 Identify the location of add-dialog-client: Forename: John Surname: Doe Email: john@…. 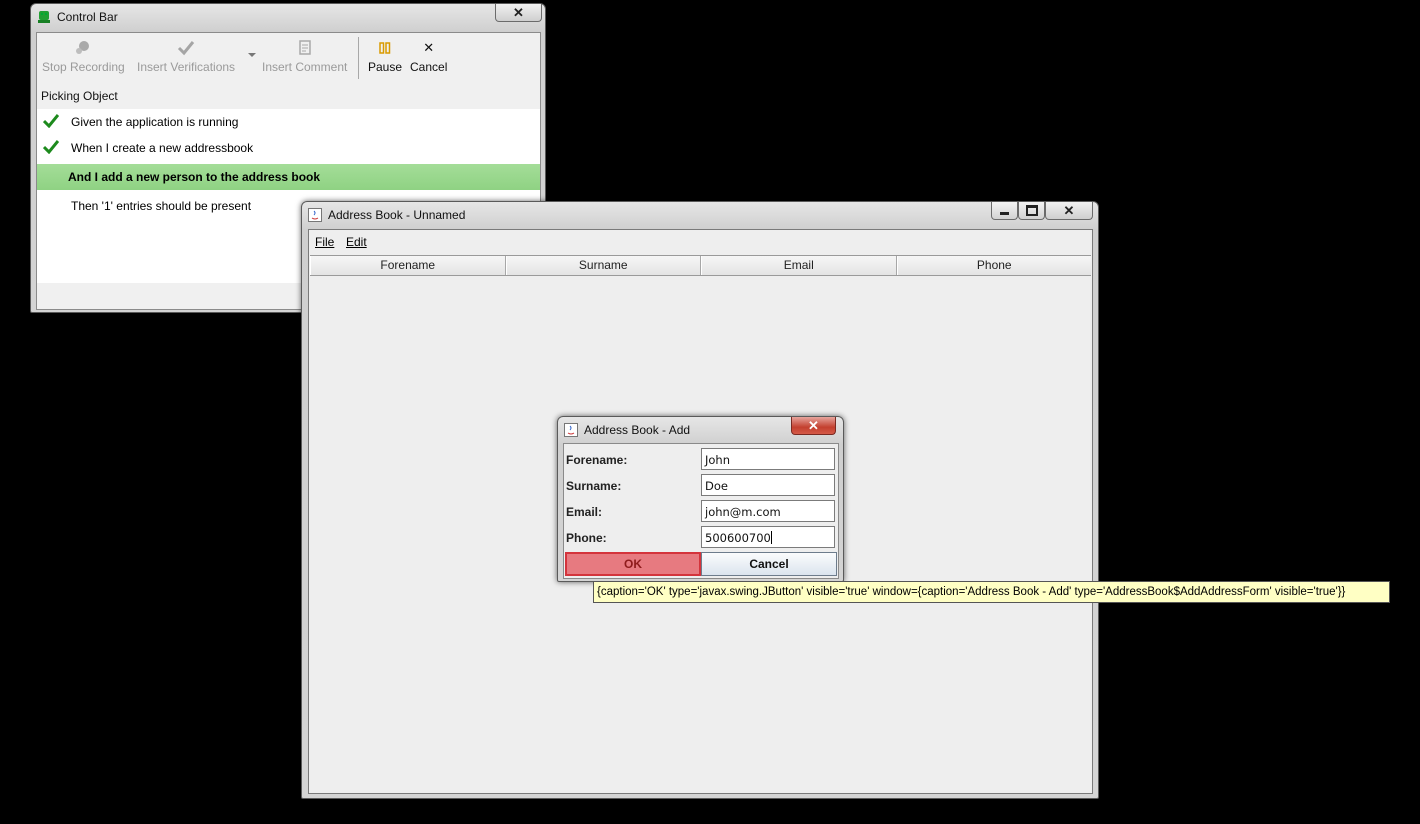
(701, 511).